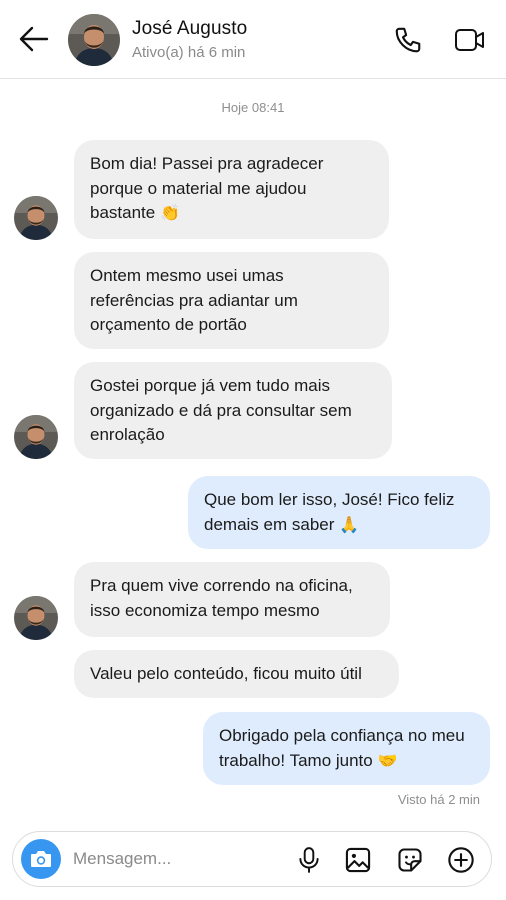 Image resolution: width=506 pixels, height=900 pixels. I want to click on clapping-hands-emoji: 👏, so click(169, 212).